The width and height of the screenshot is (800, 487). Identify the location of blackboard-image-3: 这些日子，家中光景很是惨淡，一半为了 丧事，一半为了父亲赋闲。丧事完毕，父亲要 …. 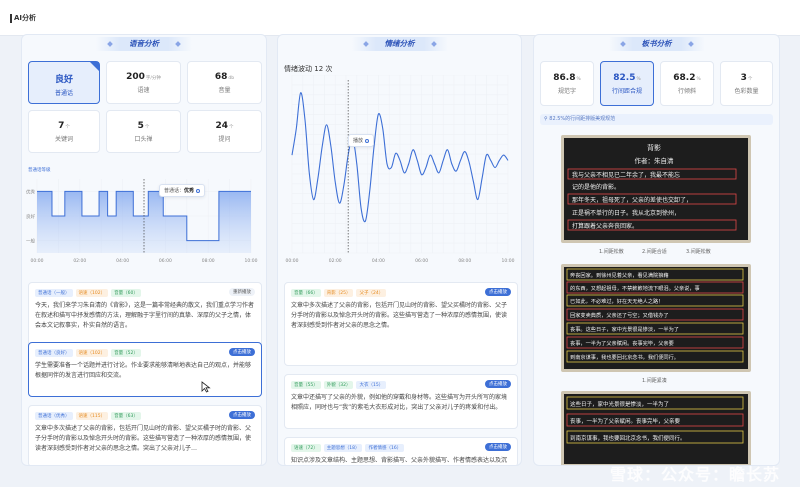
(656, 428).